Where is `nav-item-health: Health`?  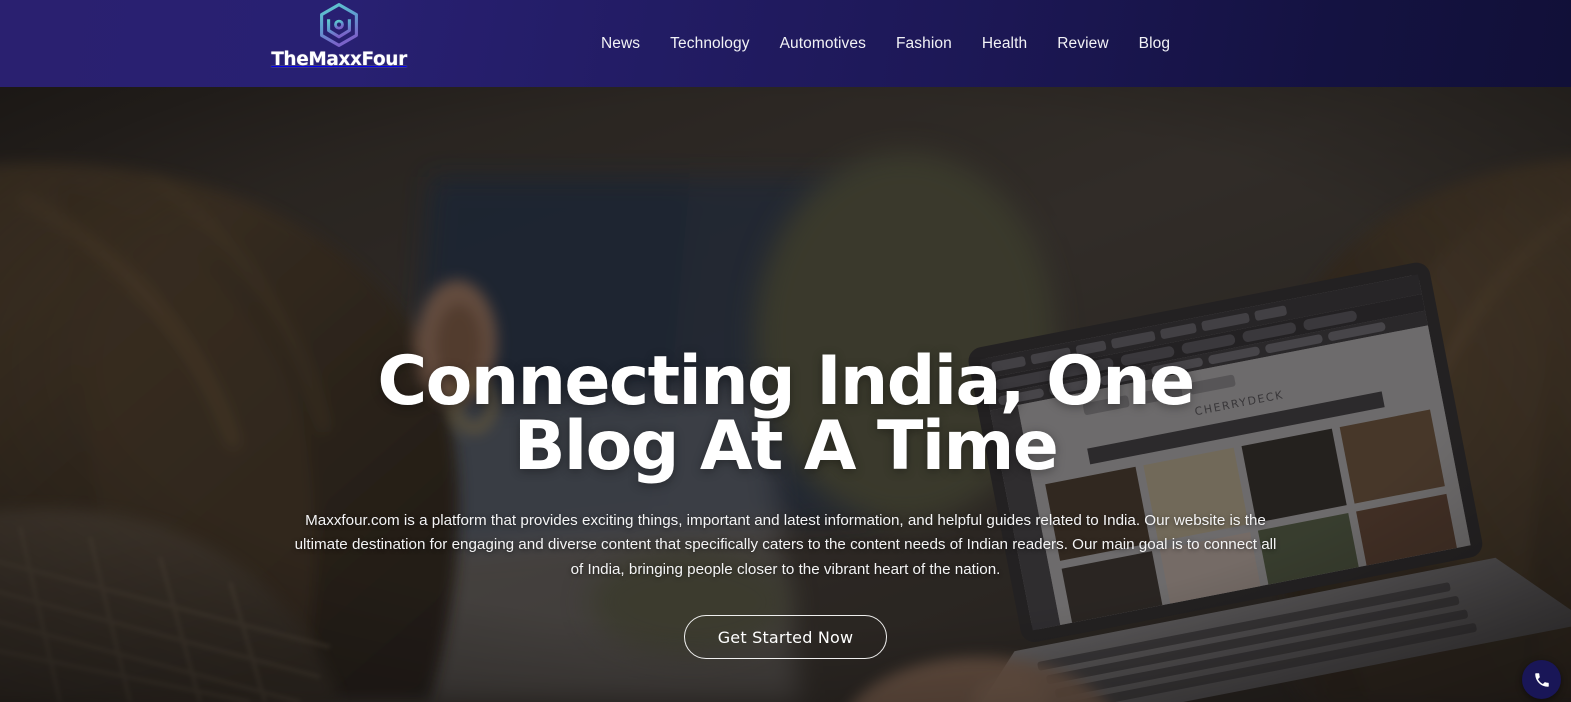 nav-item-health: Health is located at coordinates (1004, 44).